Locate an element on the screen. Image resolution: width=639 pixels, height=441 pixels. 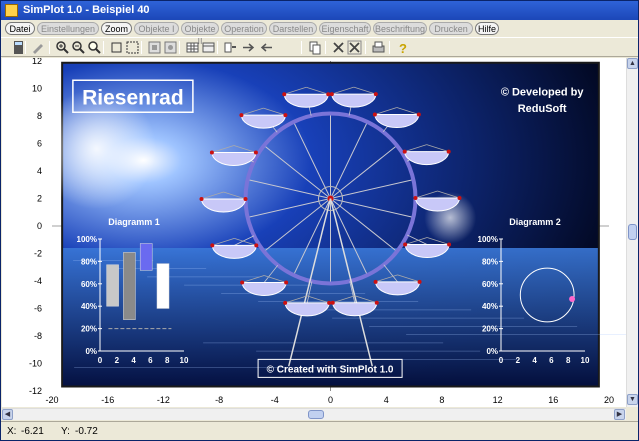
select-area-button is located at coordinates (132, 47).